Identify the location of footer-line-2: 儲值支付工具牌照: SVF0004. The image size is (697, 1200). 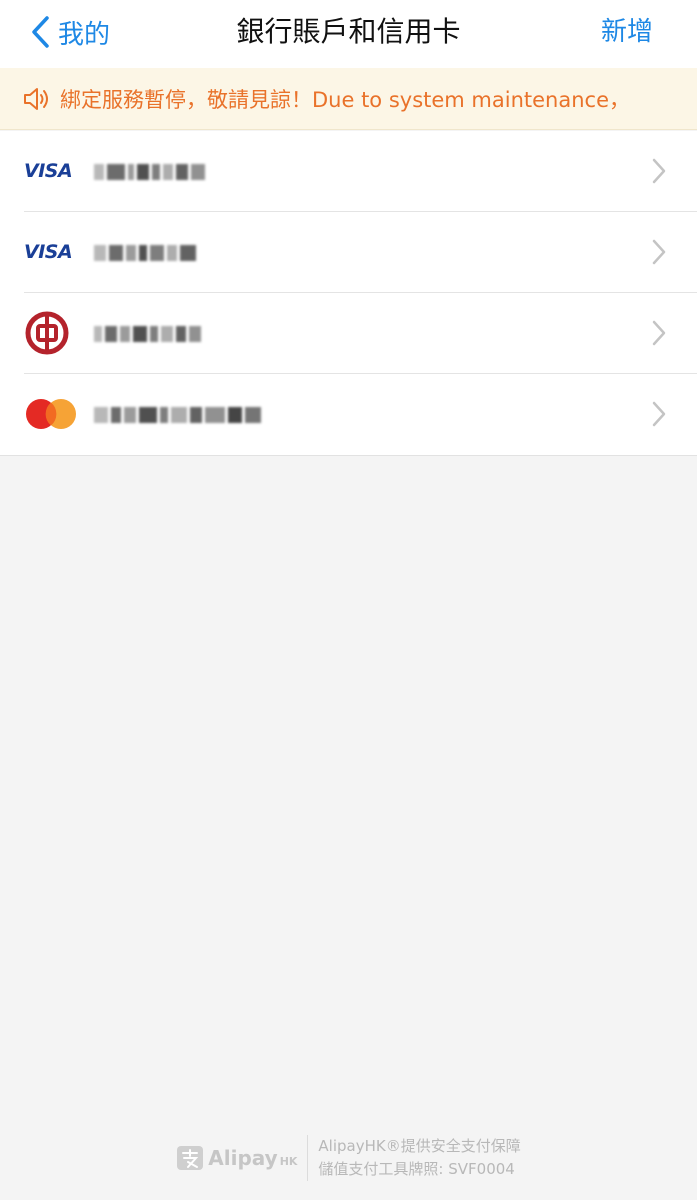
(416, 1169).